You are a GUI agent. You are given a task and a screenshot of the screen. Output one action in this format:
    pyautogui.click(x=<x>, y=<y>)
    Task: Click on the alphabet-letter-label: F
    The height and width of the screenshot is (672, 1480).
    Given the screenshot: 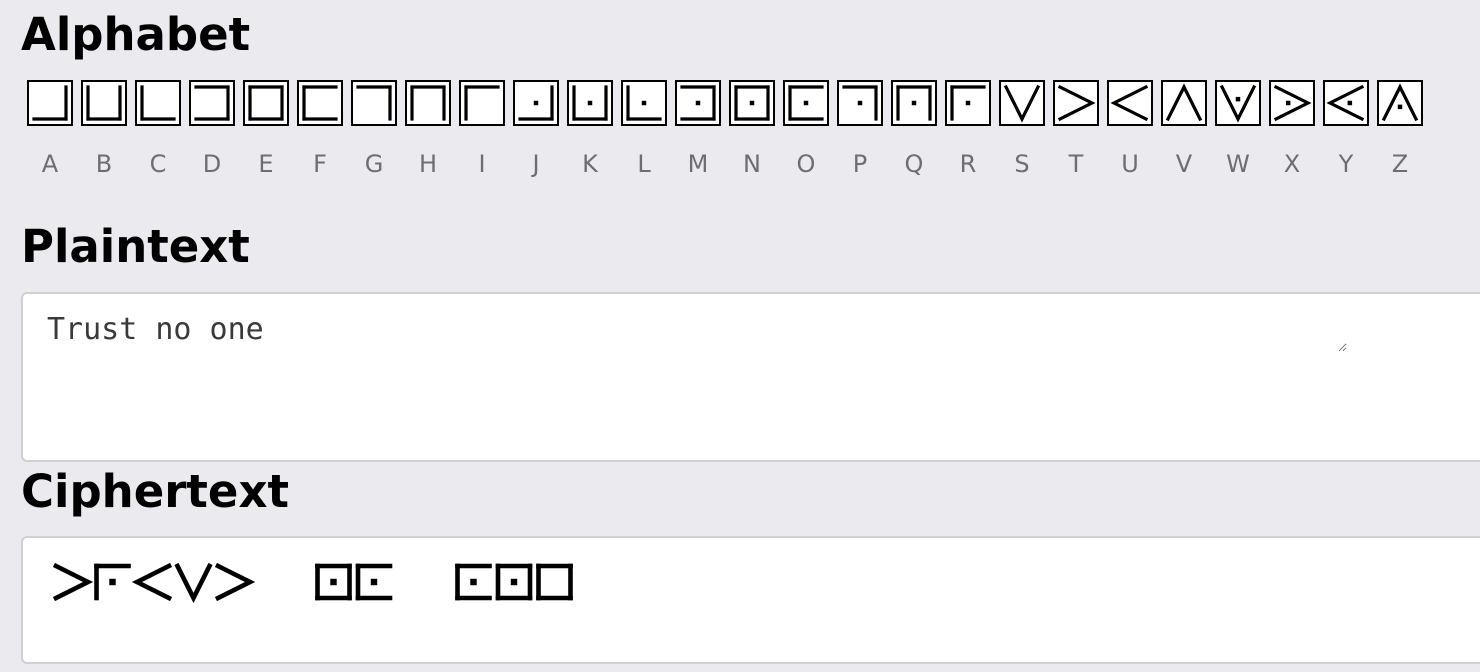 What is the action you would take?
    pyautogui.click(x=320, y=164)
    